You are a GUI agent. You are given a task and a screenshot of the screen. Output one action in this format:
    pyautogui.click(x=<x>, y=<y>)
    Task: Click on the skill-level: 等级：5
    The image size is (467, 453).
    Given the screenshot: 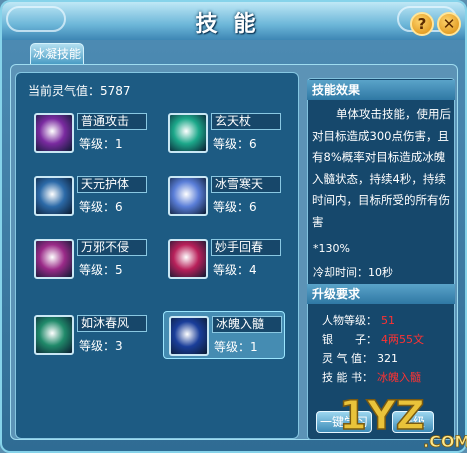 What is the action you would take?
    pyautogui.click(x=101, y=269)
    